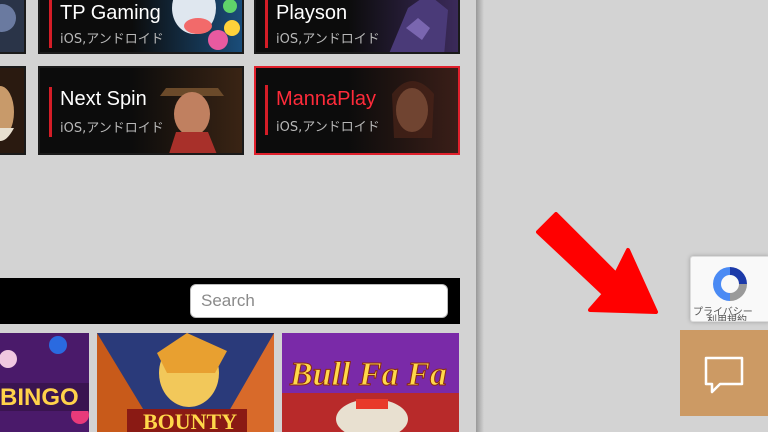 This screenshot has height=432, width=768. I want to click on recaptcha-logo-icon, so click(730, 284).